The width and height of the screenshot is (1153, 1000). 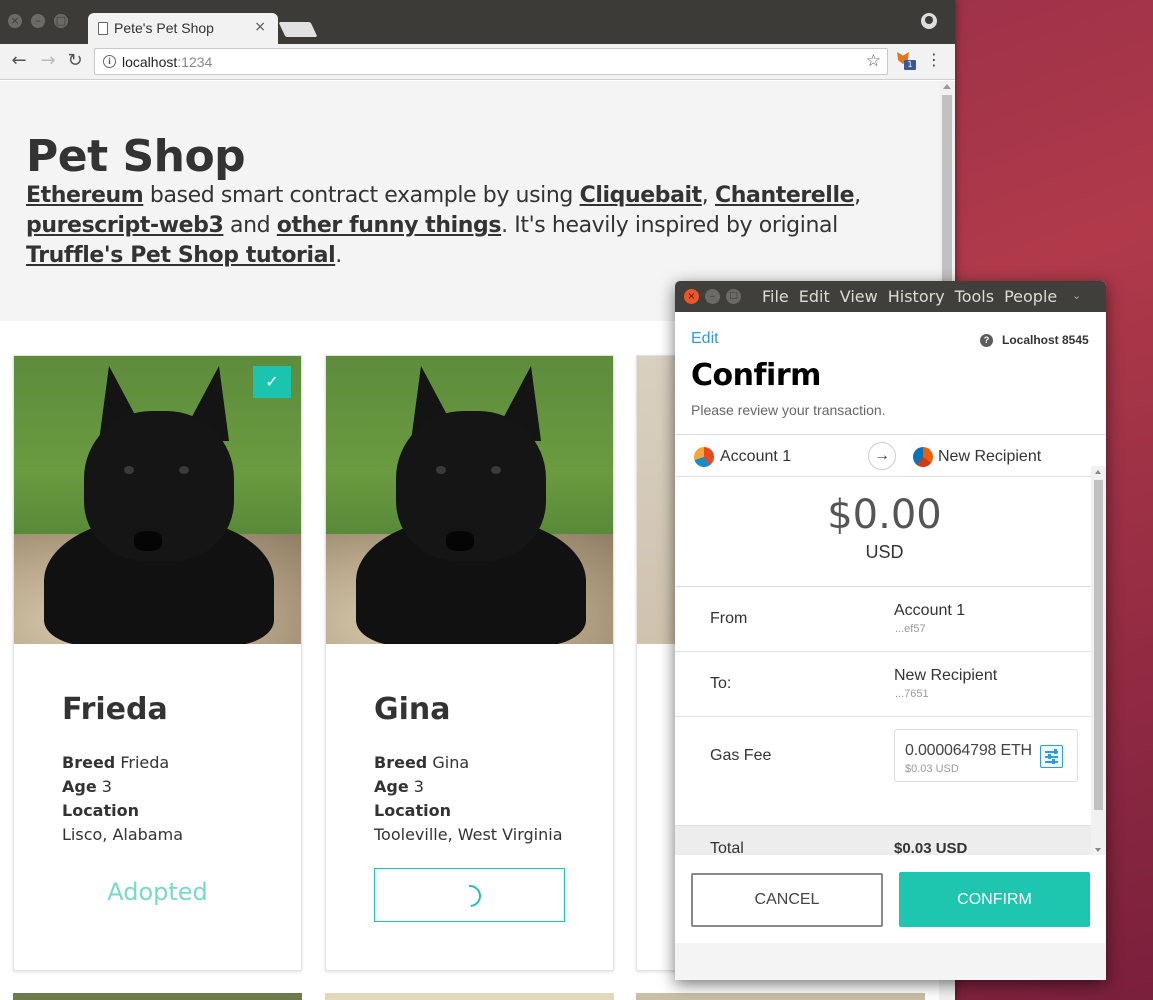 What do you see at coordinates (994, 899) in the screenshot?
I see `confirm-button: CONFIRM` at bounding box center [994, 899].